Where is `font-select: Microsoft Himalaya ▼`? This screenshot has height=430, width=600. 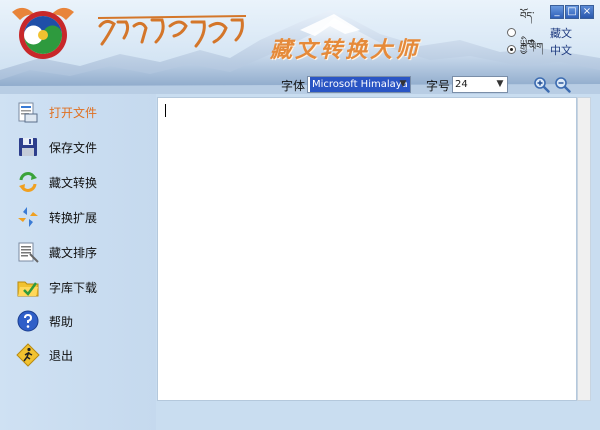
font-select: Microsoft Himalaya ▼ is located at coordinates (359, 84).